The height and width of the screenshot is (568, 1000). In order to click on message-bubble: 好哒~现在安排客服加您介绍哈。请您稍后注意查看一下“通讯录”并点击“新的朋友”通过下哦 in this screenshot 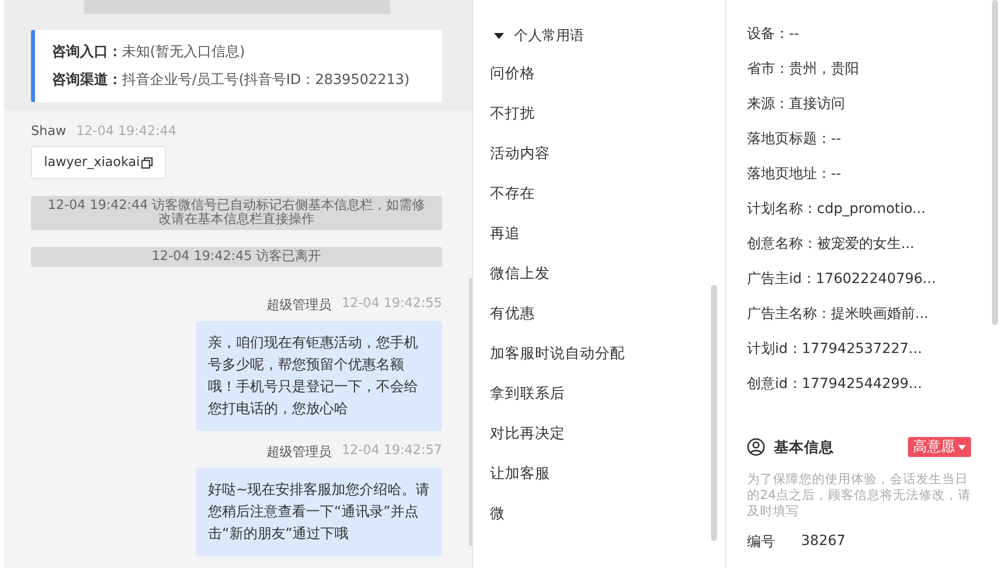, I will do `click(319, 512)`.